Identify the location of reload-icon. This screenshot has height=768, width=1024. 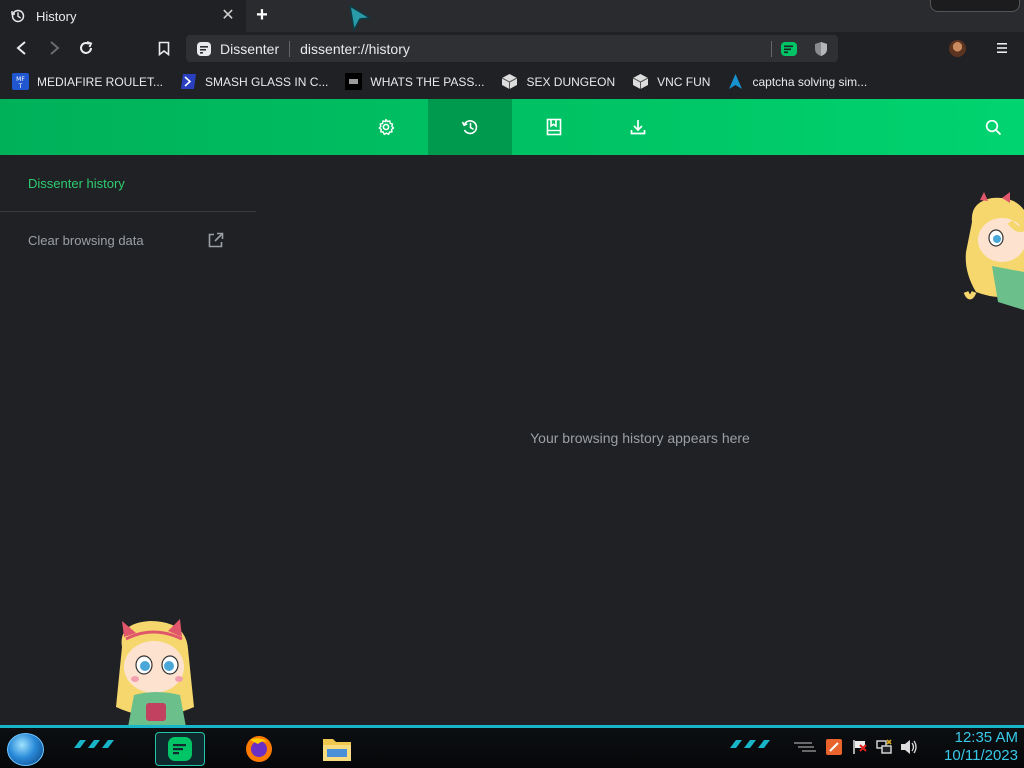
(86, 47).